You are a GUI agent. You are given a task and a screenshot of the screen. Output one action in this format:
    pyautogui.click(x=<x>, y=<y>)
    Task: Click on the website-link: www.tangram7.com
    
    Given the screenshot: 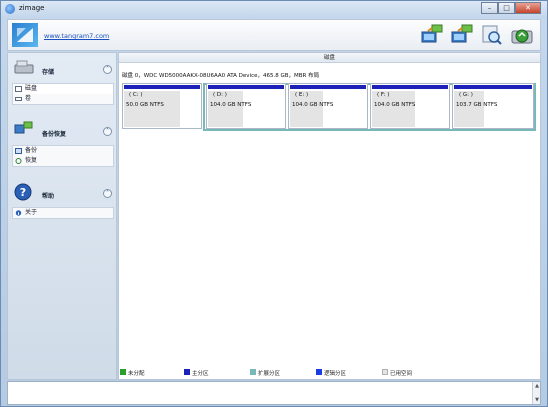 What is the action you would take?
    pyautogui.click(x=76, y=36)
    